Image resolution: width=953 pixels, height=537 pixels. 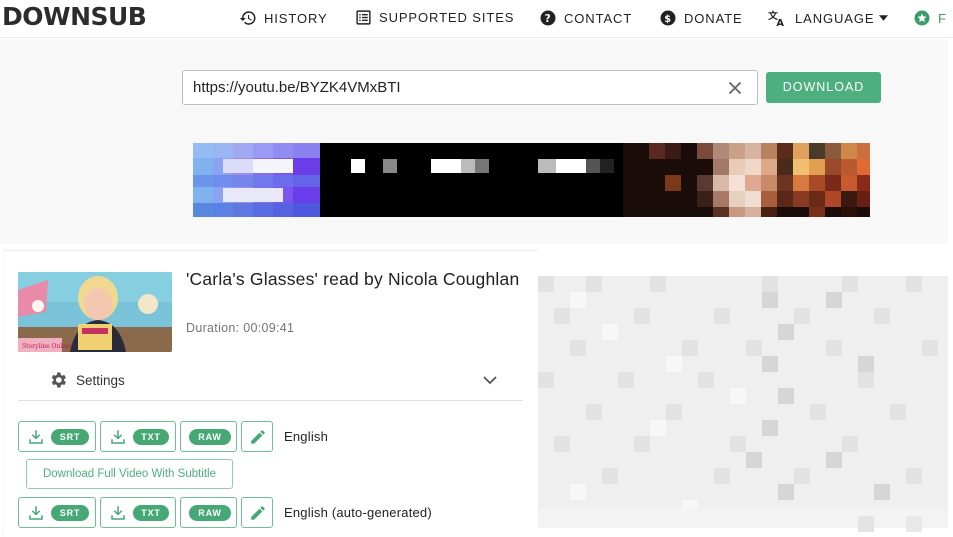 What do you see at coordinates (358, 512) in the screenshot?
I see `subtitle-language: English (auto-generated)` at bounding box center [358, 512].